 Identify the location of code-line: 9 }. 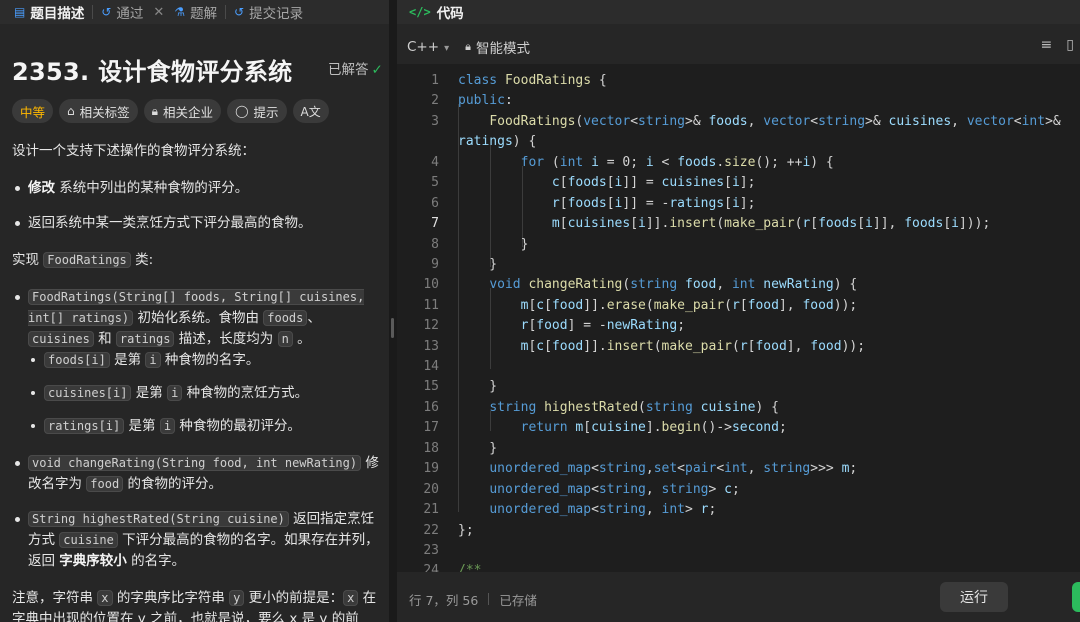
(464, 264).